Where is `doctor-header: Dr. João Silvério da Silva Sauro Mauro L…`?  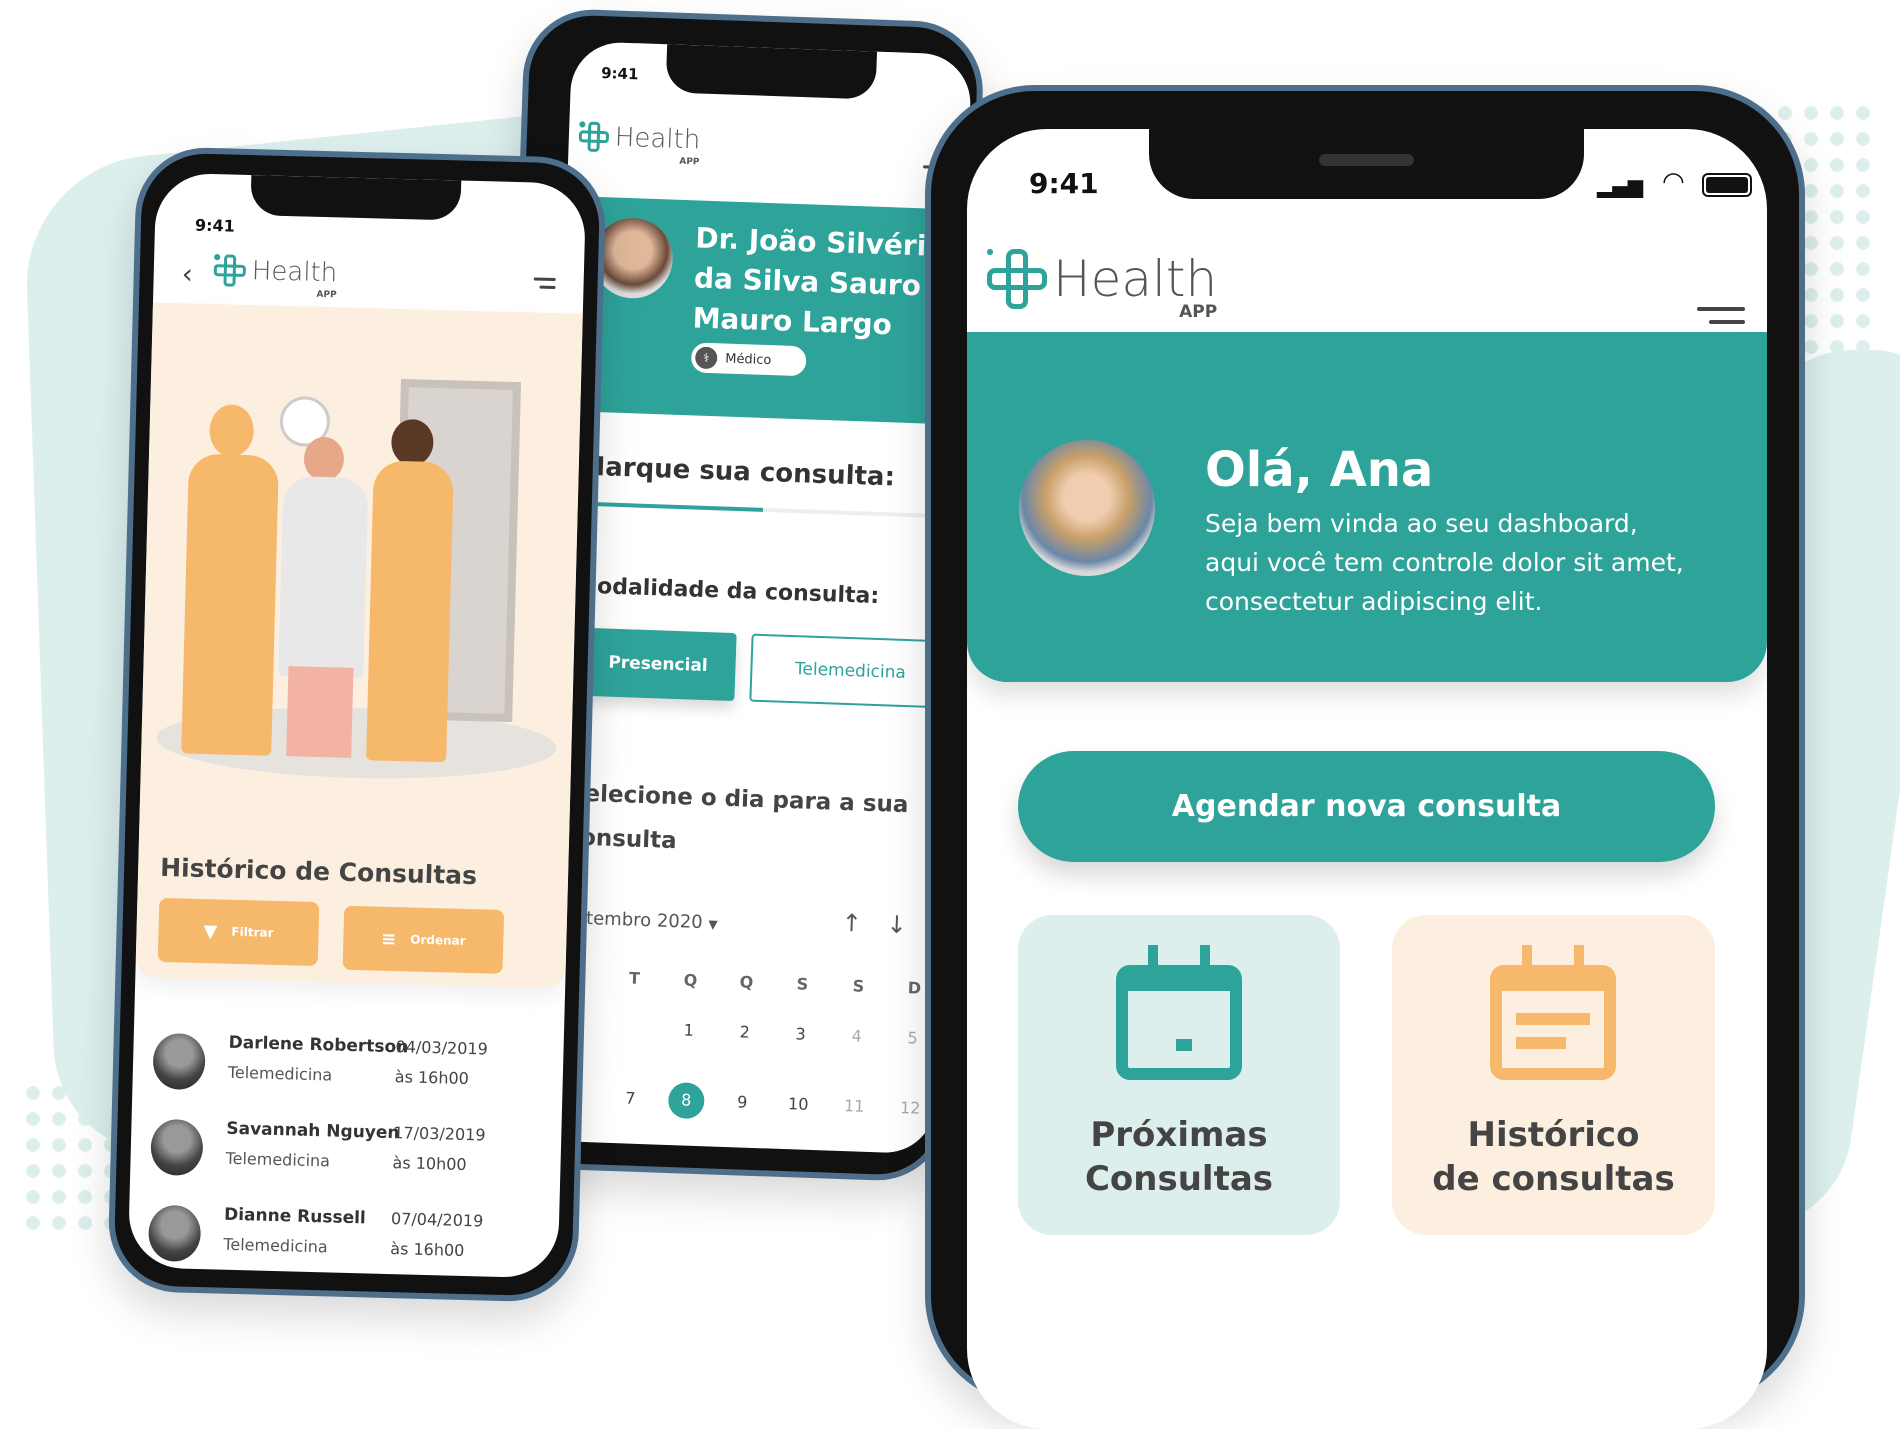
doctor-header: Dr. João Silvério da Silva Sauro Mauro L… is located at coordinates (763, 310).